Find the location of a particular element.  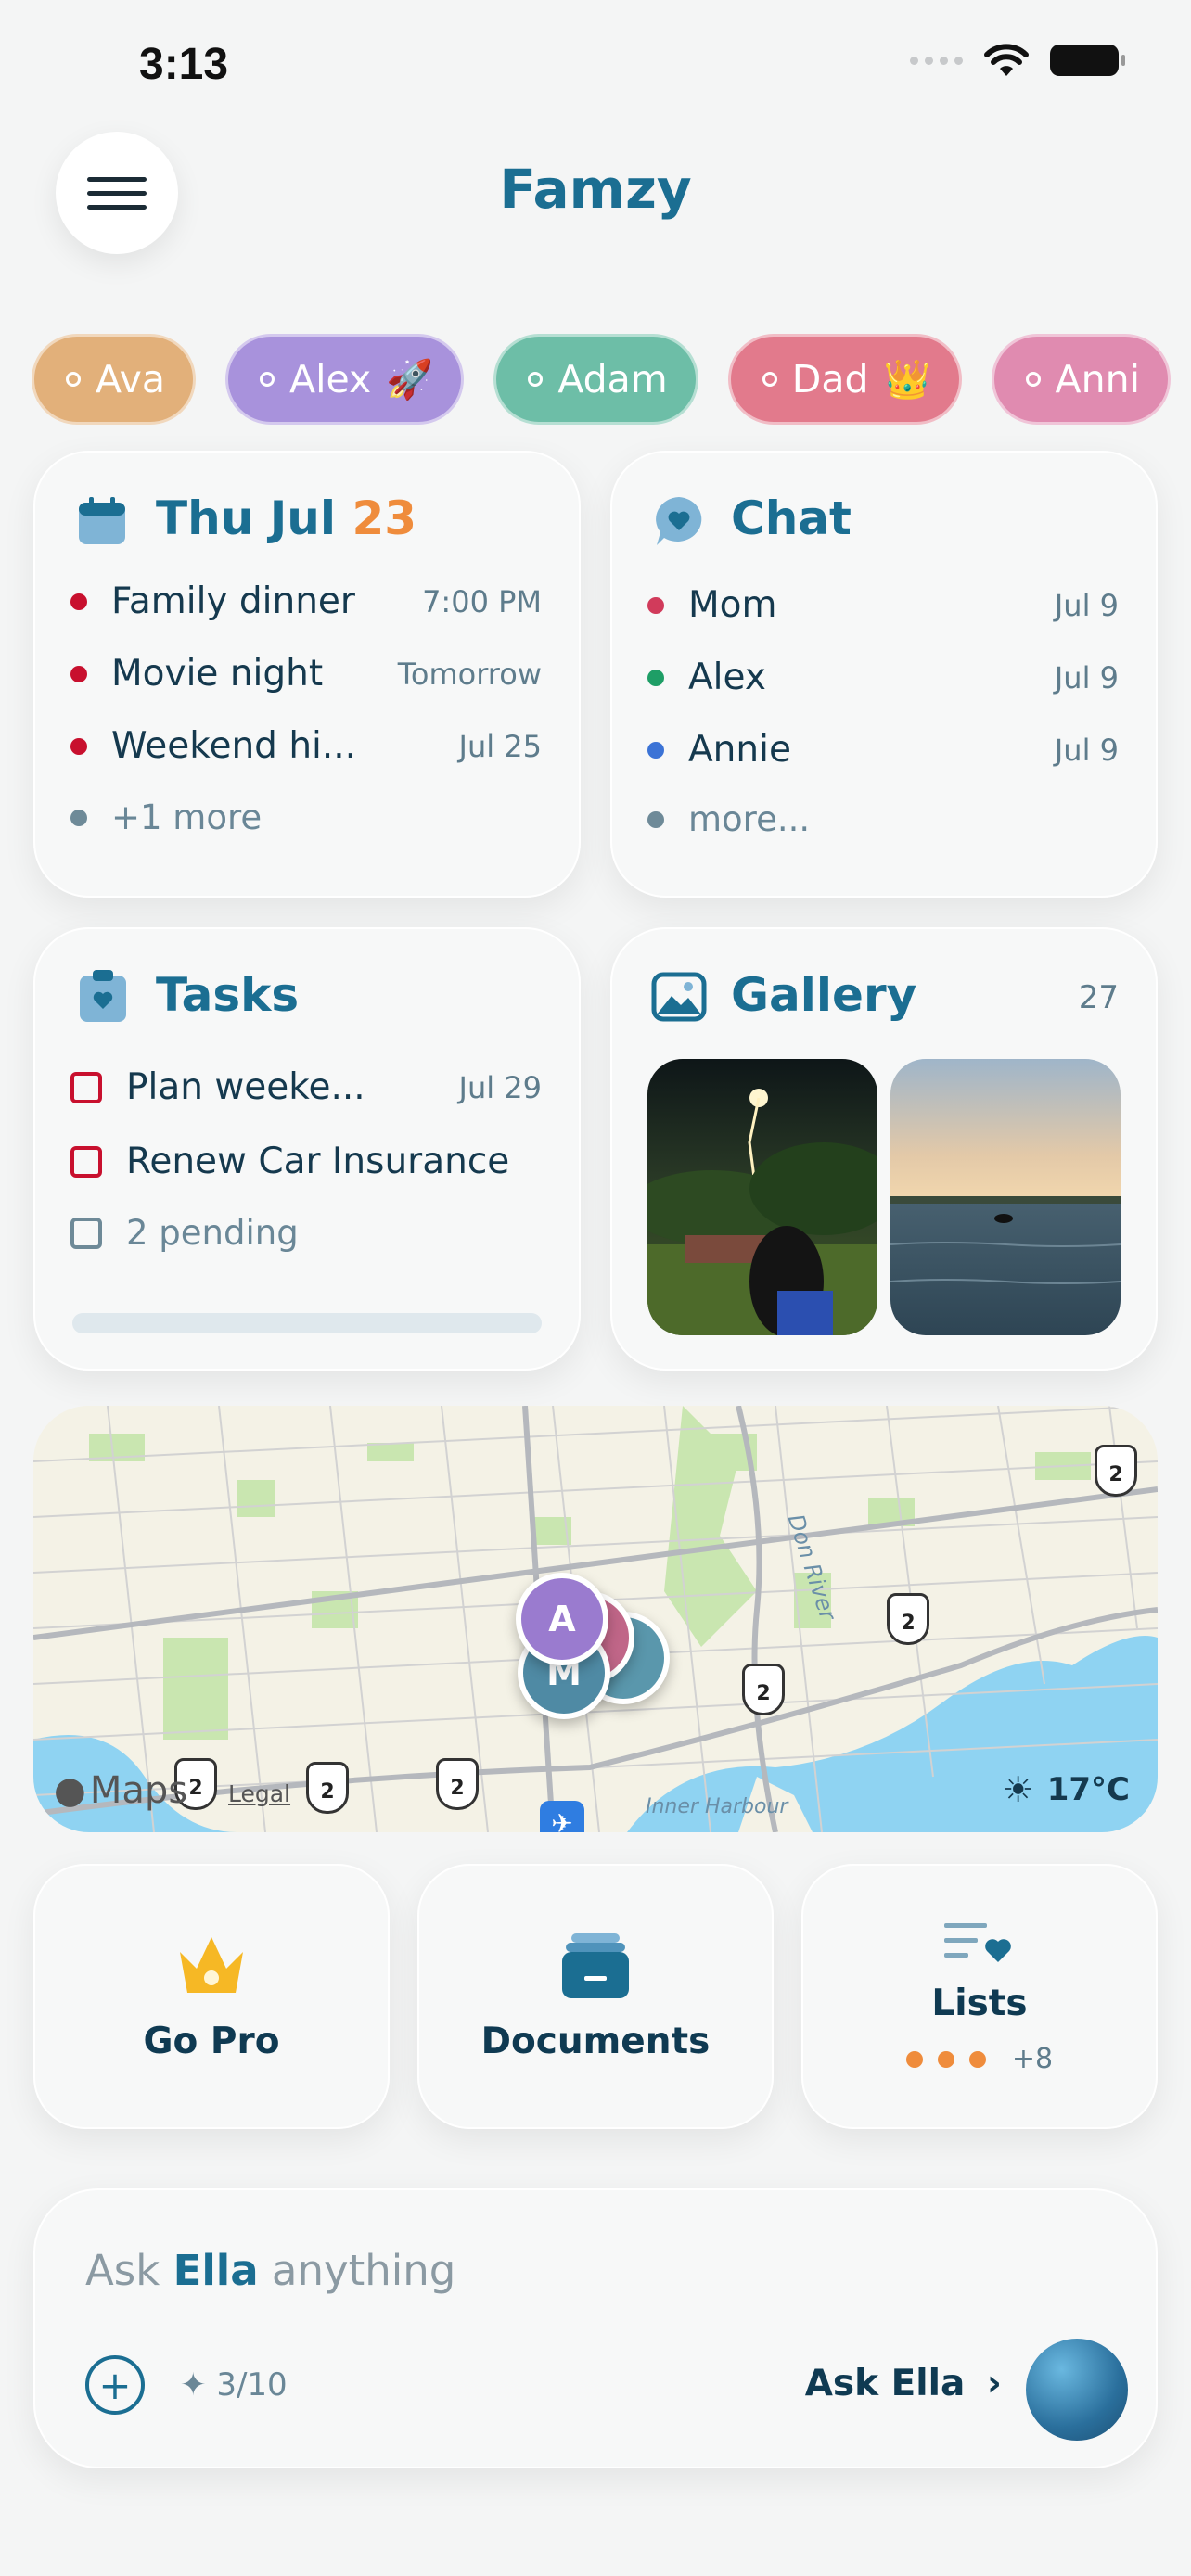

calendar-date-title: Thu Jul 23 is located at coordinates (286, 518).